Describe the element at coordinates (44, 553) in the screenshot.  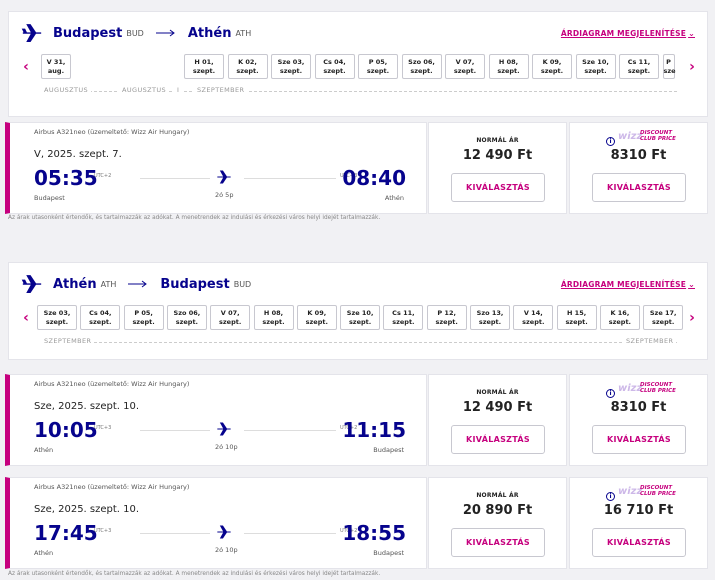
I see `departure-city: Athén` at that location.